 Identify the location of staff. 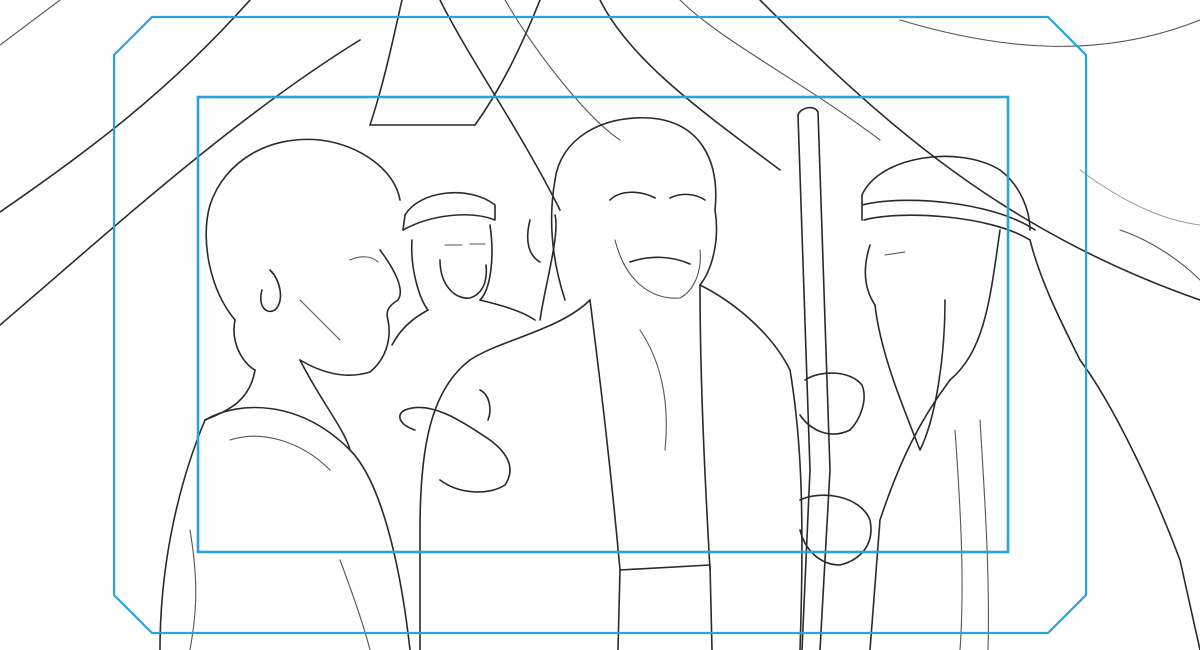
(814, 378).